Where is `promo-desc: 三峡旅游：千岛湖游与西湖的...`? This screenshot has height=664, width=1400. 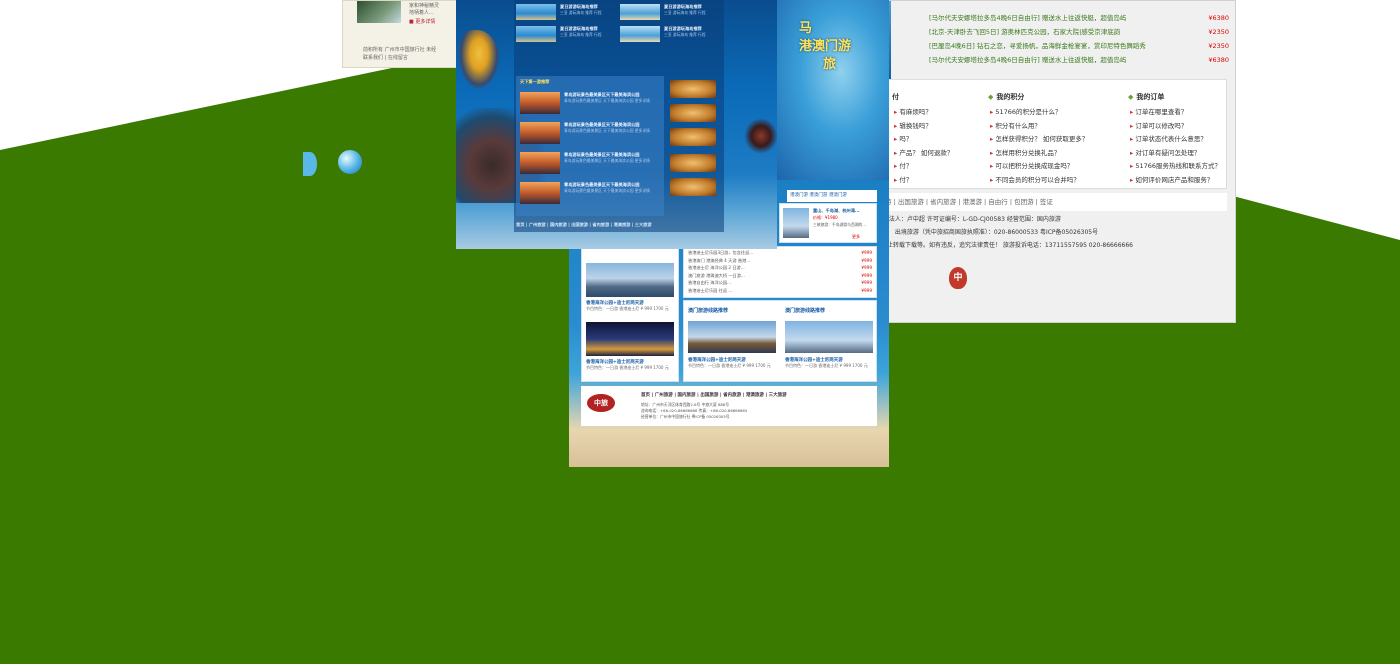
promo-desc: 三峡旅游：千岛湖游与西湖的... is located at coordinates (839, 224).